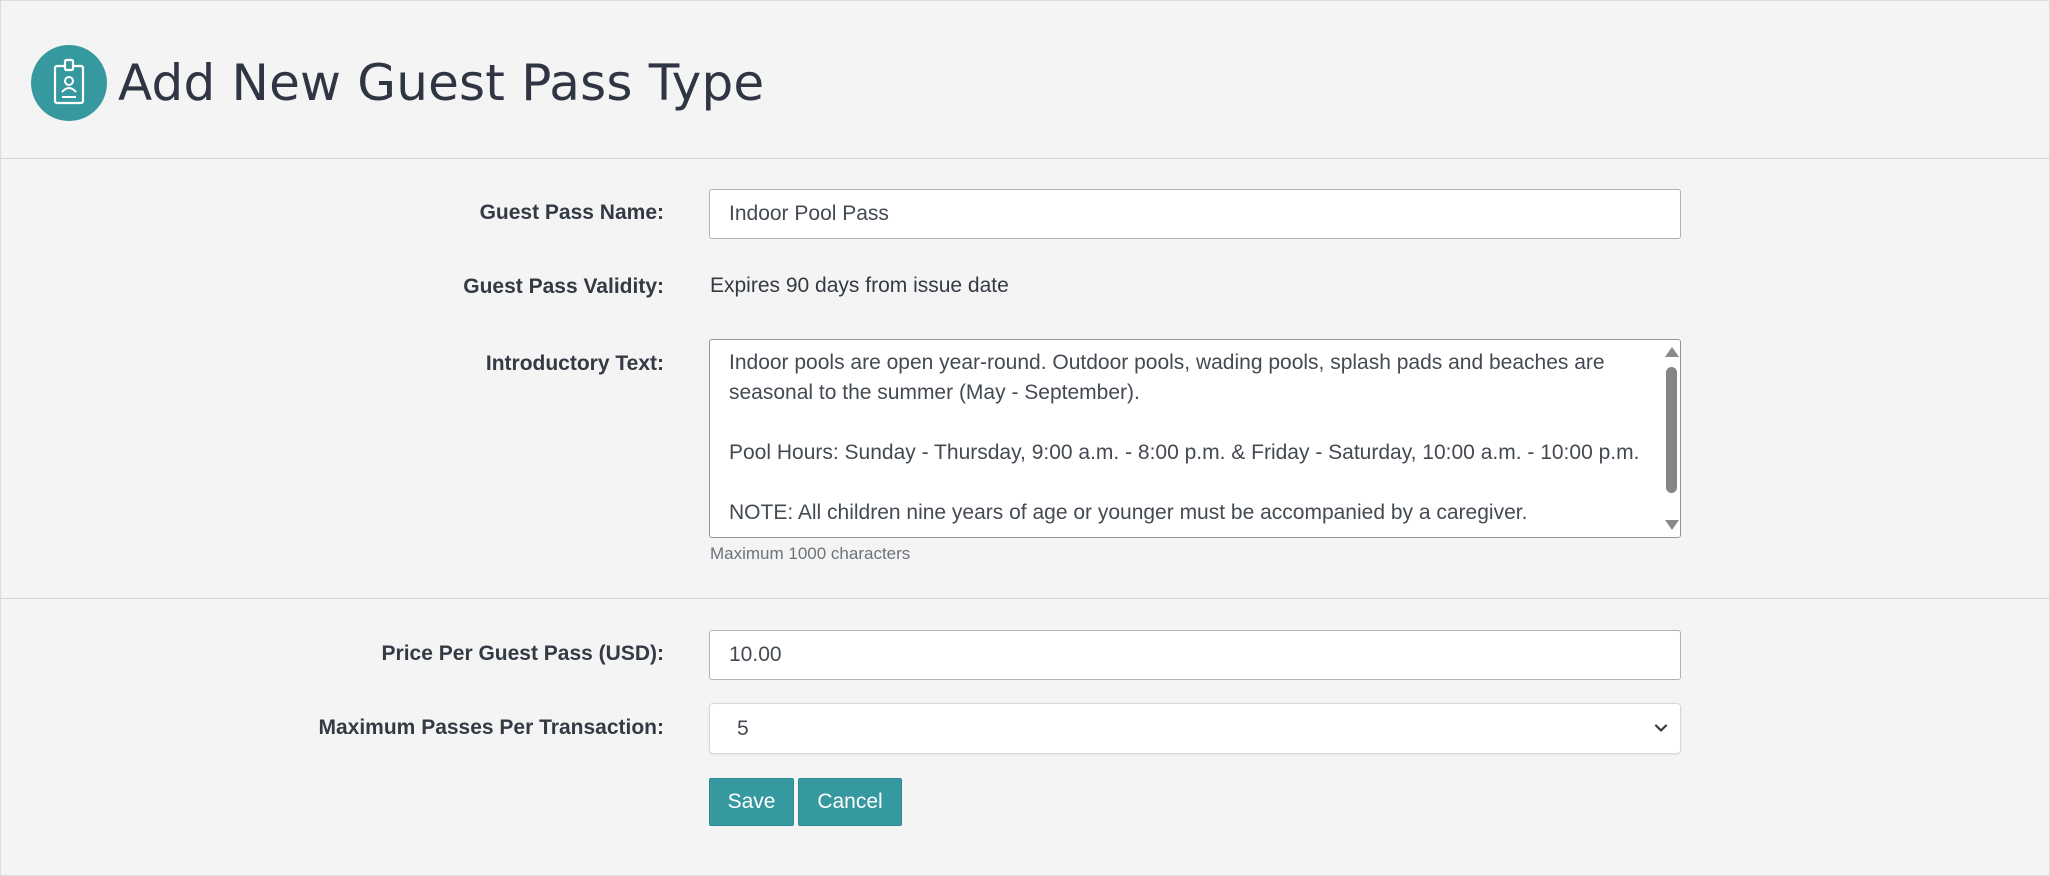 The height and width of the screenshot is (876, 2050). What do you see at coordinates (574, 363) in the screenshot?
I see `introductory-text-label: Introductory Text:` at bounding box center [574, 363].